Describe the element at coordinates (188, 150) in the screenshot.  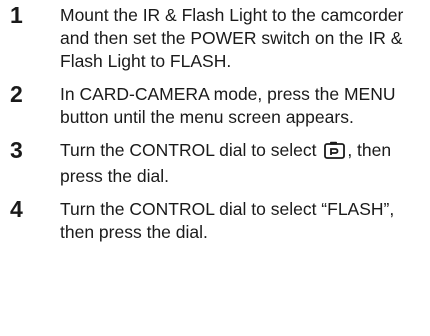
I see `step-text-before-icon: Turn the CONTROL dial to select` at that location.